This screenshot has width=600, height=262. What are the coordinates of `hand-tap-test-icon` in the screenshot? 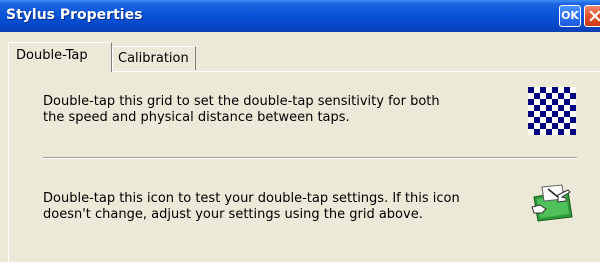 It's located at (552, 203).